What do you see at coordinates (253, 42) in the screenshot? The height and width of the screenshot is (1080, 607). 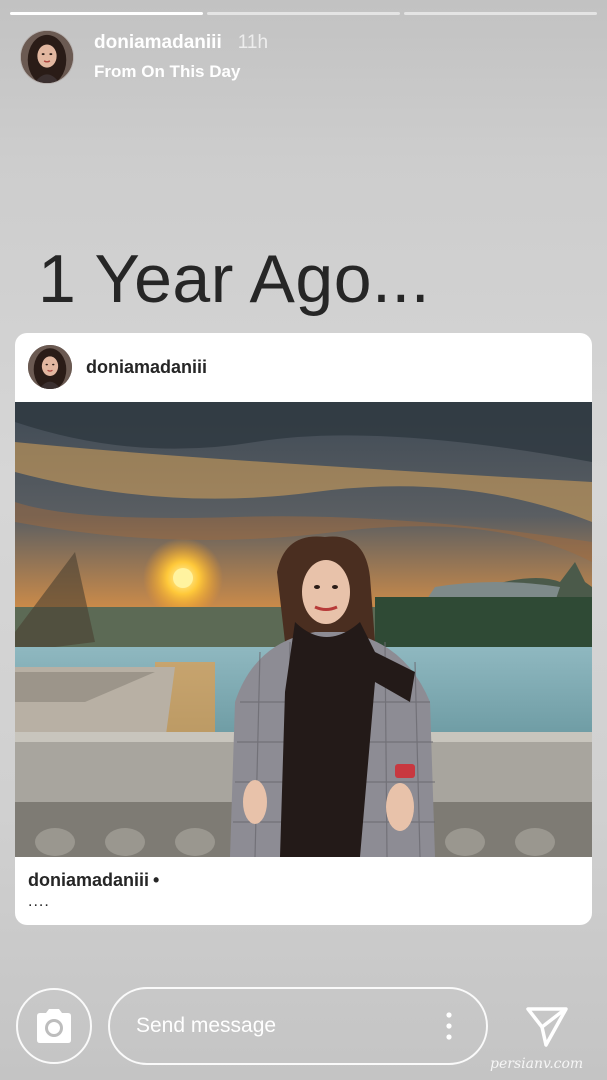 I see `story-time: 11h` at bounding box center [253, 42].